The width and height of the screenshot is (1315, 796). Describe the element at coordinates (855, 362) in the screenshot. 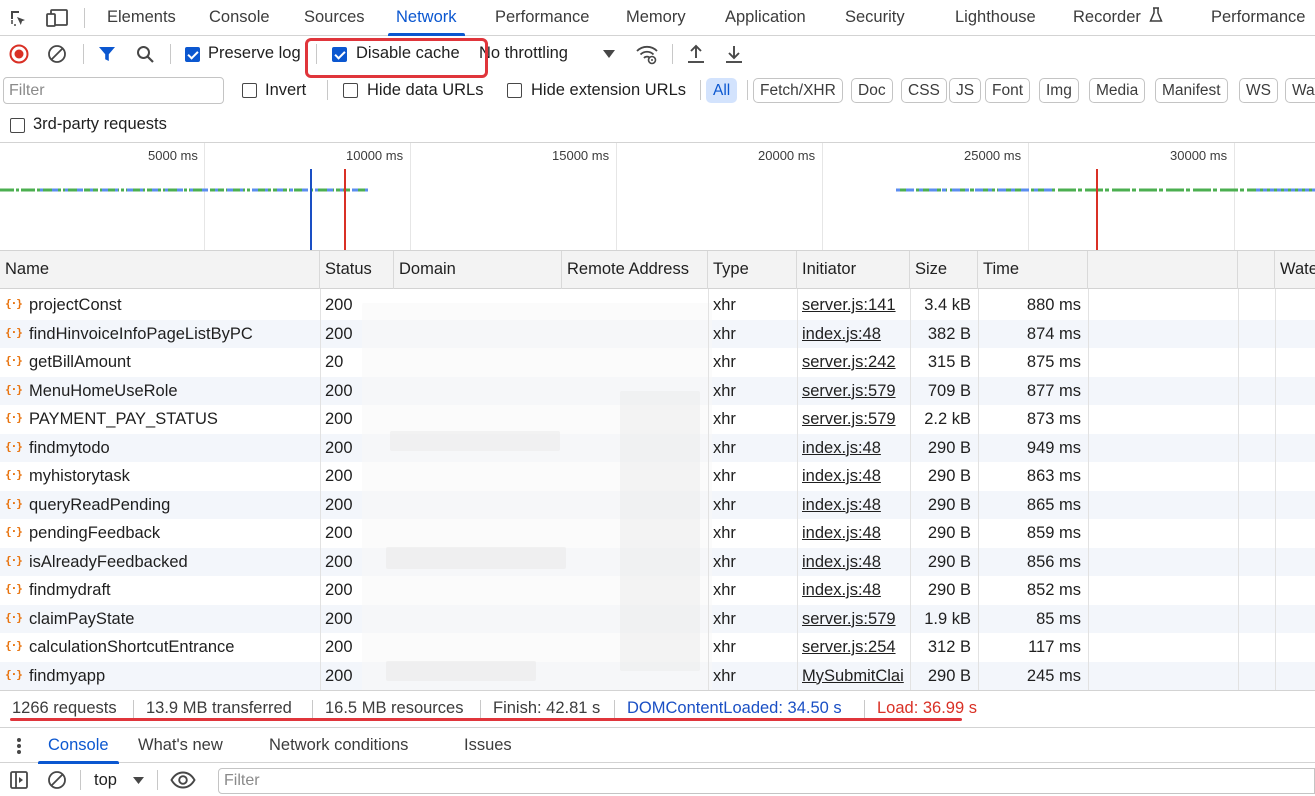

I see `cell-initiator: server.js:242` at that location.